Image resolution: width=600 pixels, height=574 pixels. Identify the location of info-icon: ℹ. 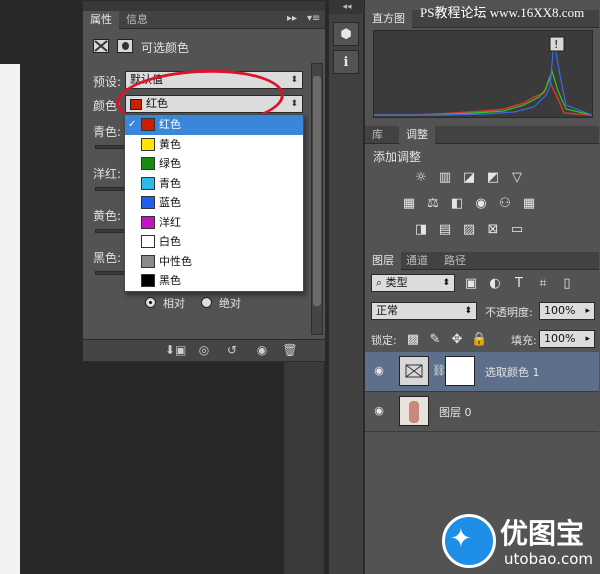
(346, 62).